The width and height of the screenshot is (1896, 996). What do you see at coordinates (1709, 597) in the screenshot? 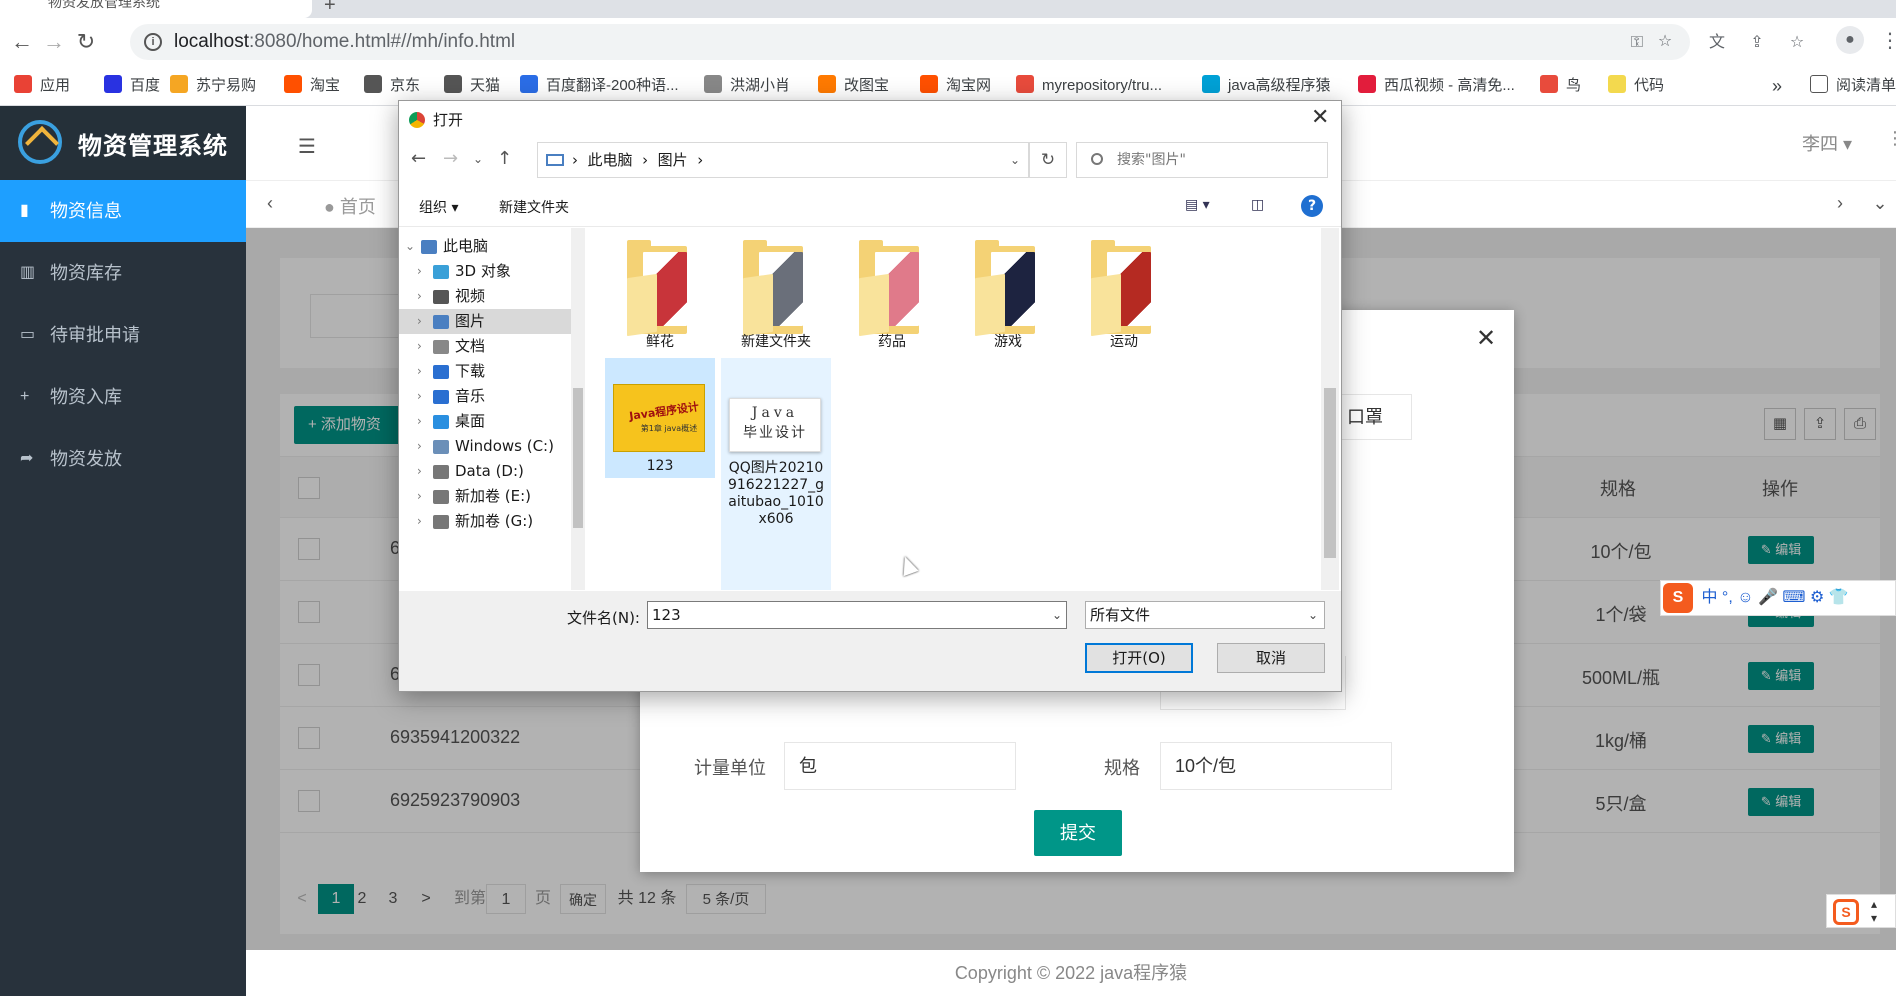
I see `ime-lang-toggle: 中` at bounding box center [1709, 597].